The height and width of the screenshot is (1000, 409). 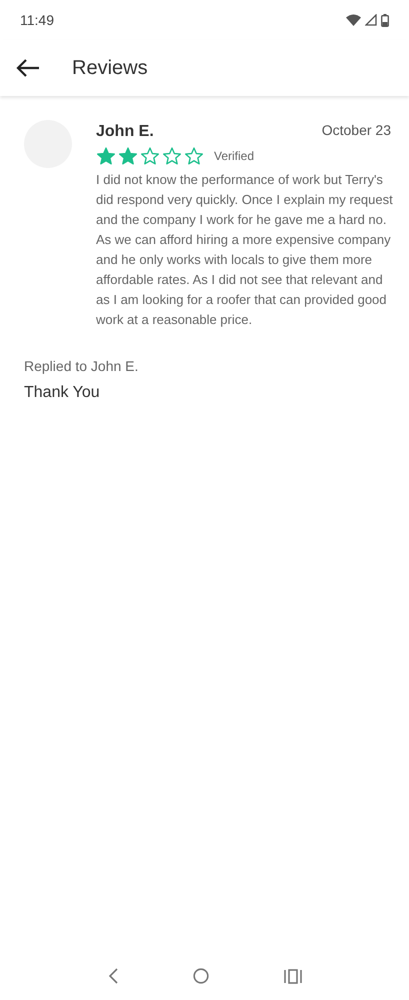 I want to click on home-nav-icon, so click(x=200, y=976).